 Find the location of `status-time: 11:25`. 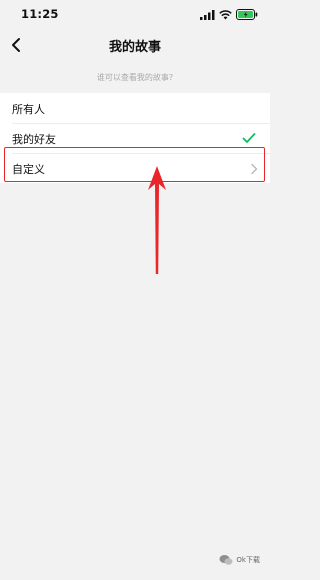

status-time: 11:25 is located at coordinates (40, 14).